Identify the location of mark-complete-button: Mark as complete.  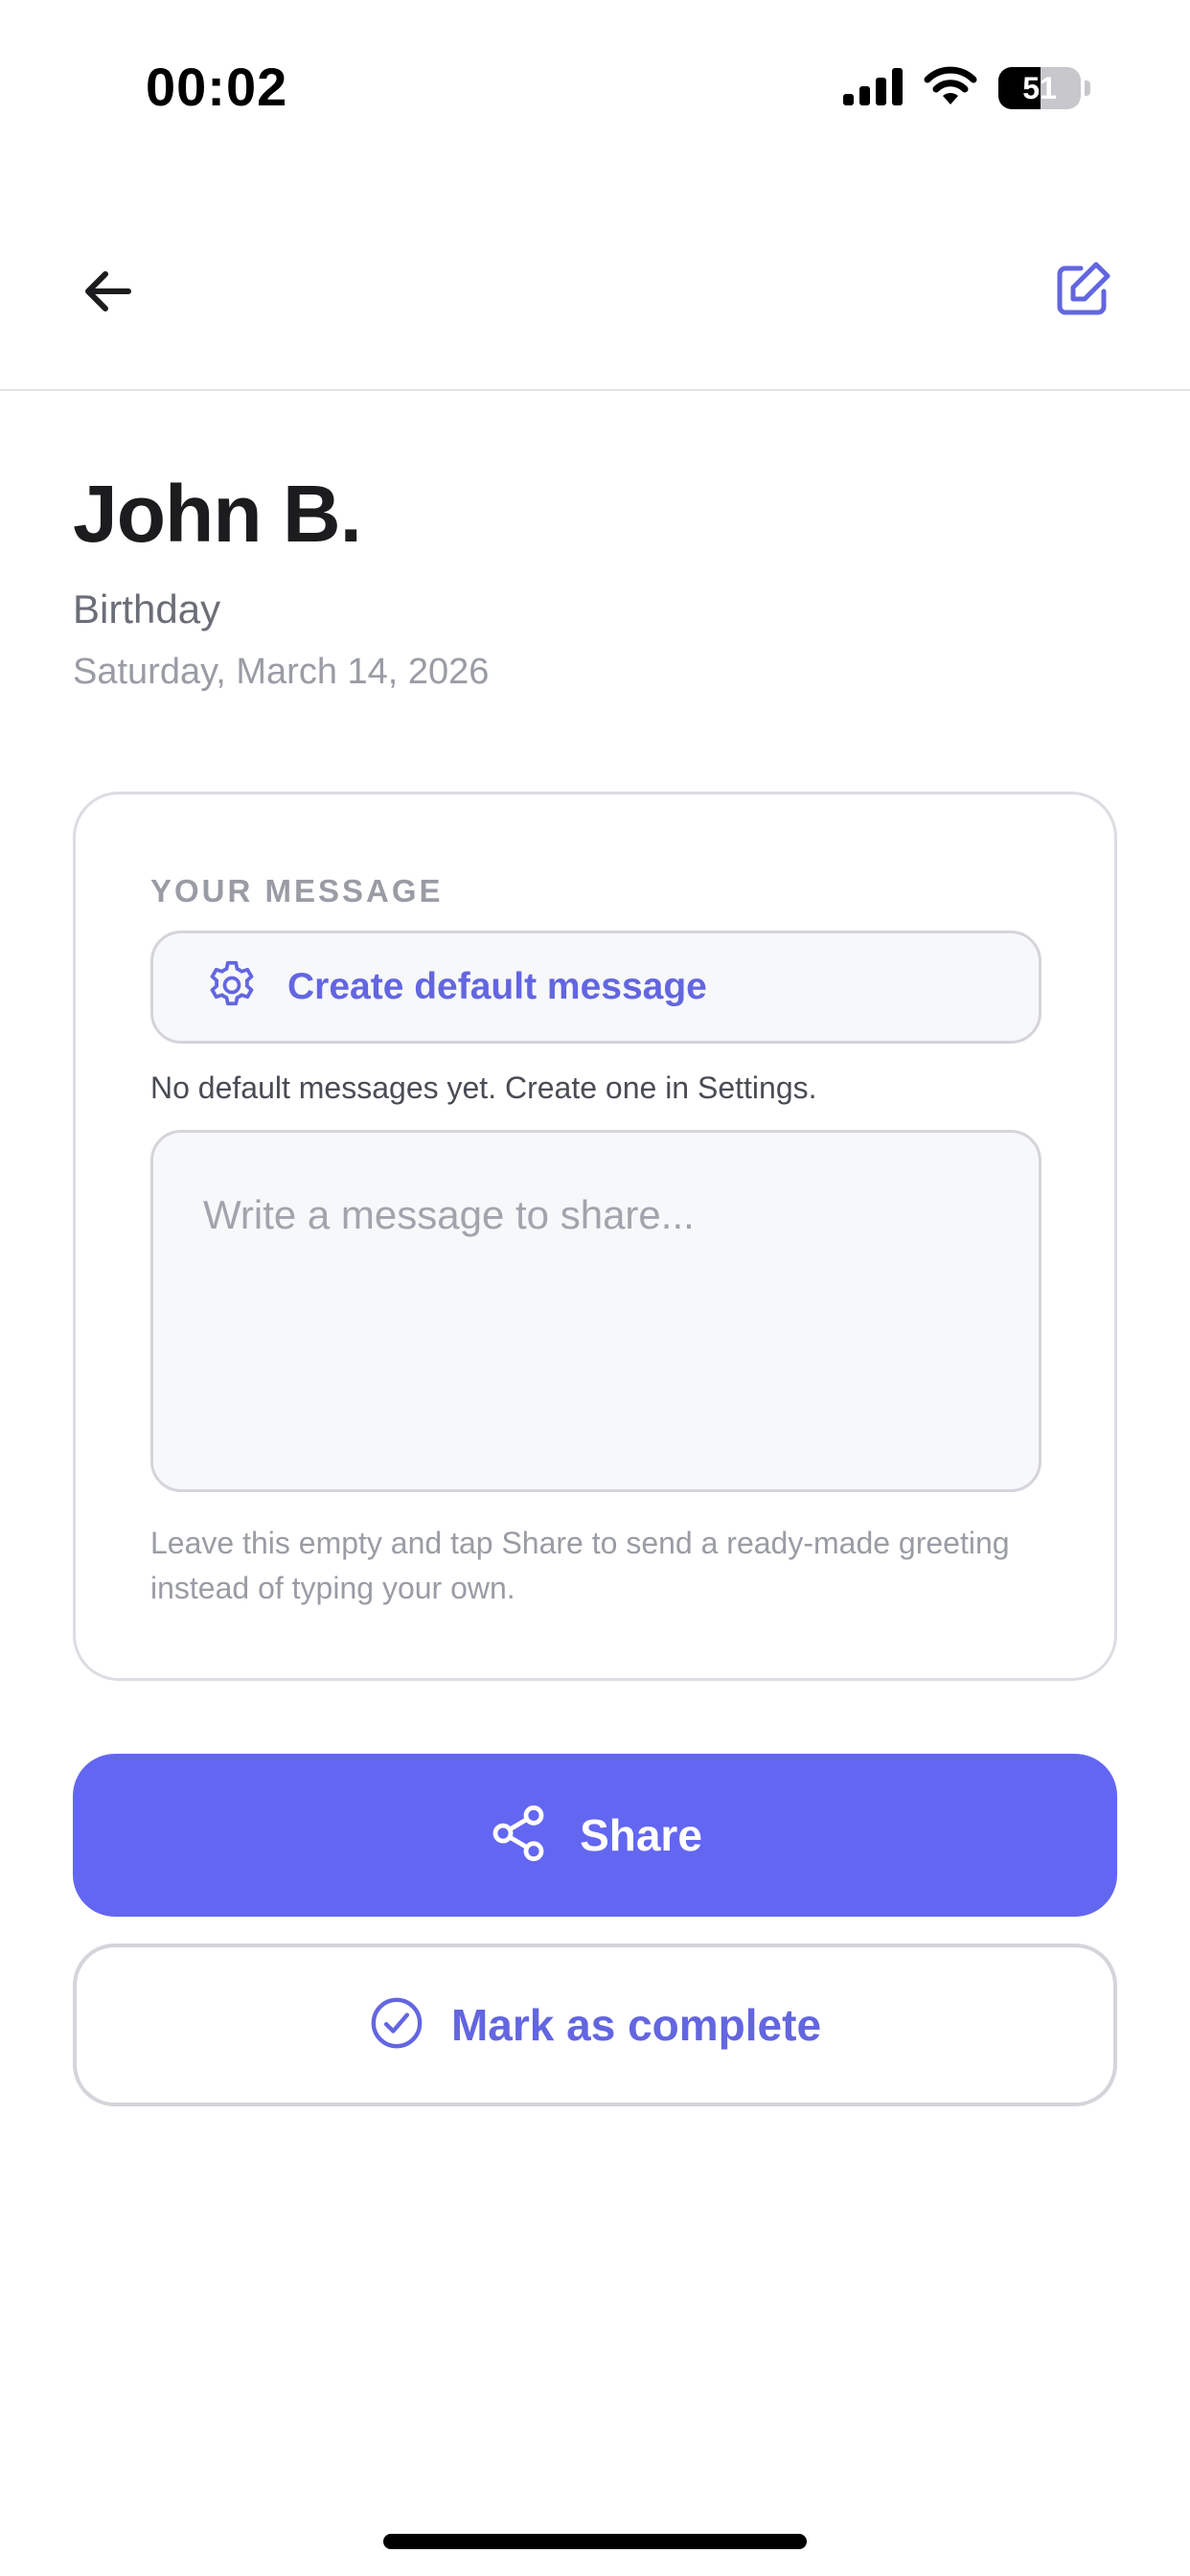
(595, 2025).